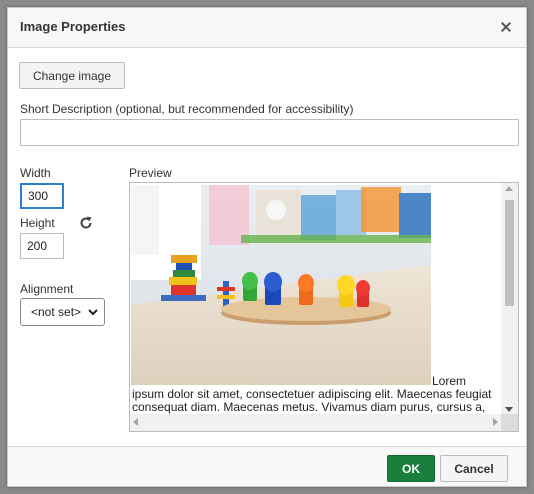  I want to click on preview-text-line: Lorem, so click(449, 381).